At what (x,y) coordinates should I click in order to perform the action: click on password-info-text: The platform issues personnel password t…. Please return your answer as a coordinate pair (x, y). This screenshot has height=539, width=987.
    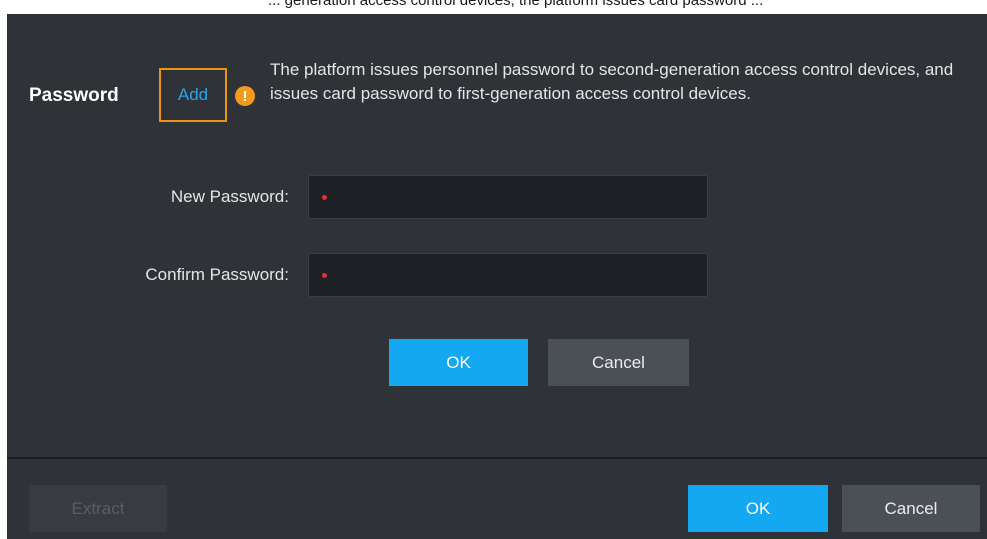
    Looking at the image, I should click on (612, 81).